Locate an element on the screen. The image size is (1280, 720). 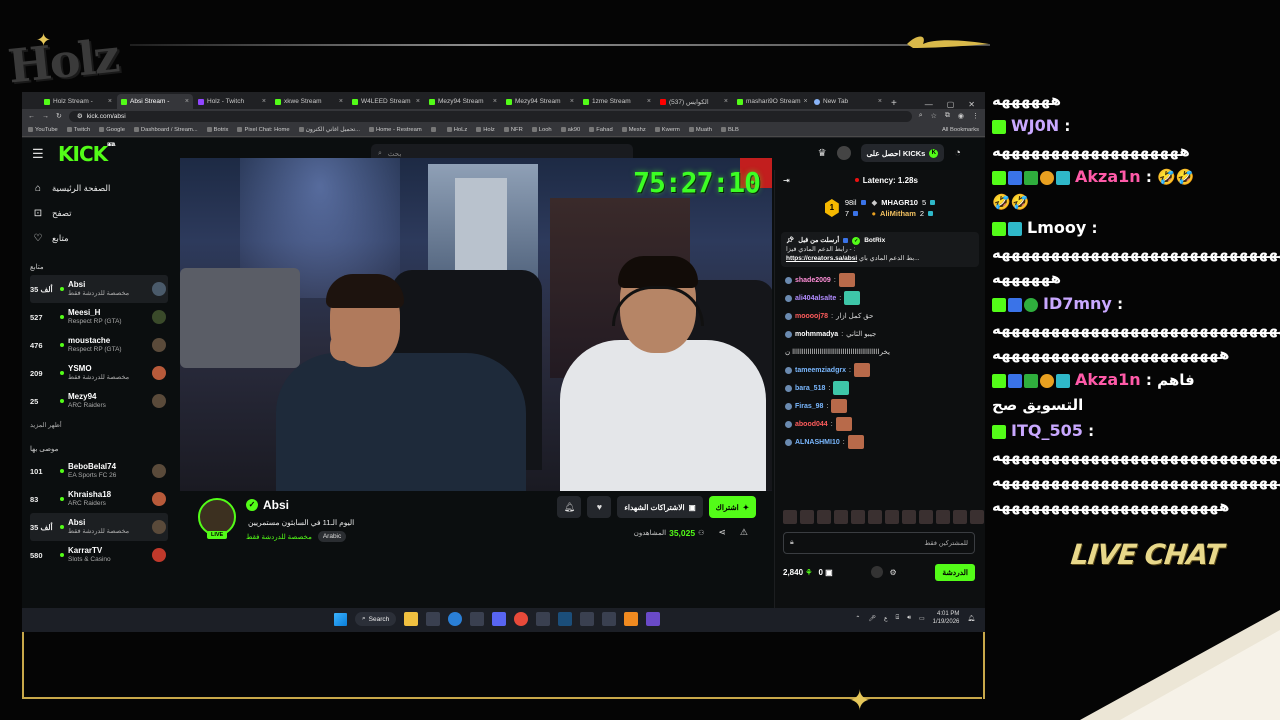
browser-tab: mashari9O Stream × is located at coordinates (771, 101).